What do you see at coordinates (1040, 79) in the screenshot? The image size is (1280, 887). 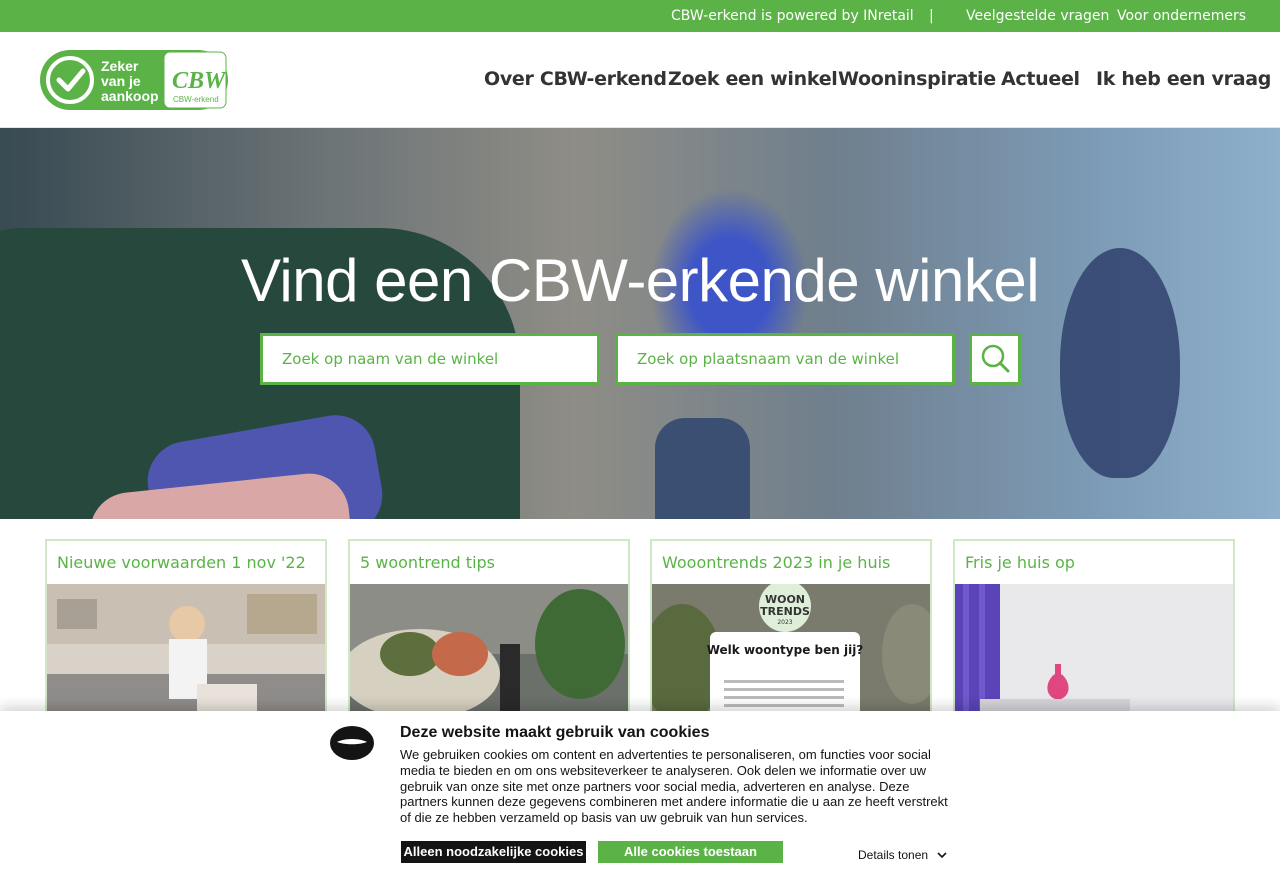 I see `nav-item-actueel: Actueel` at bounding box center [1040, 79].